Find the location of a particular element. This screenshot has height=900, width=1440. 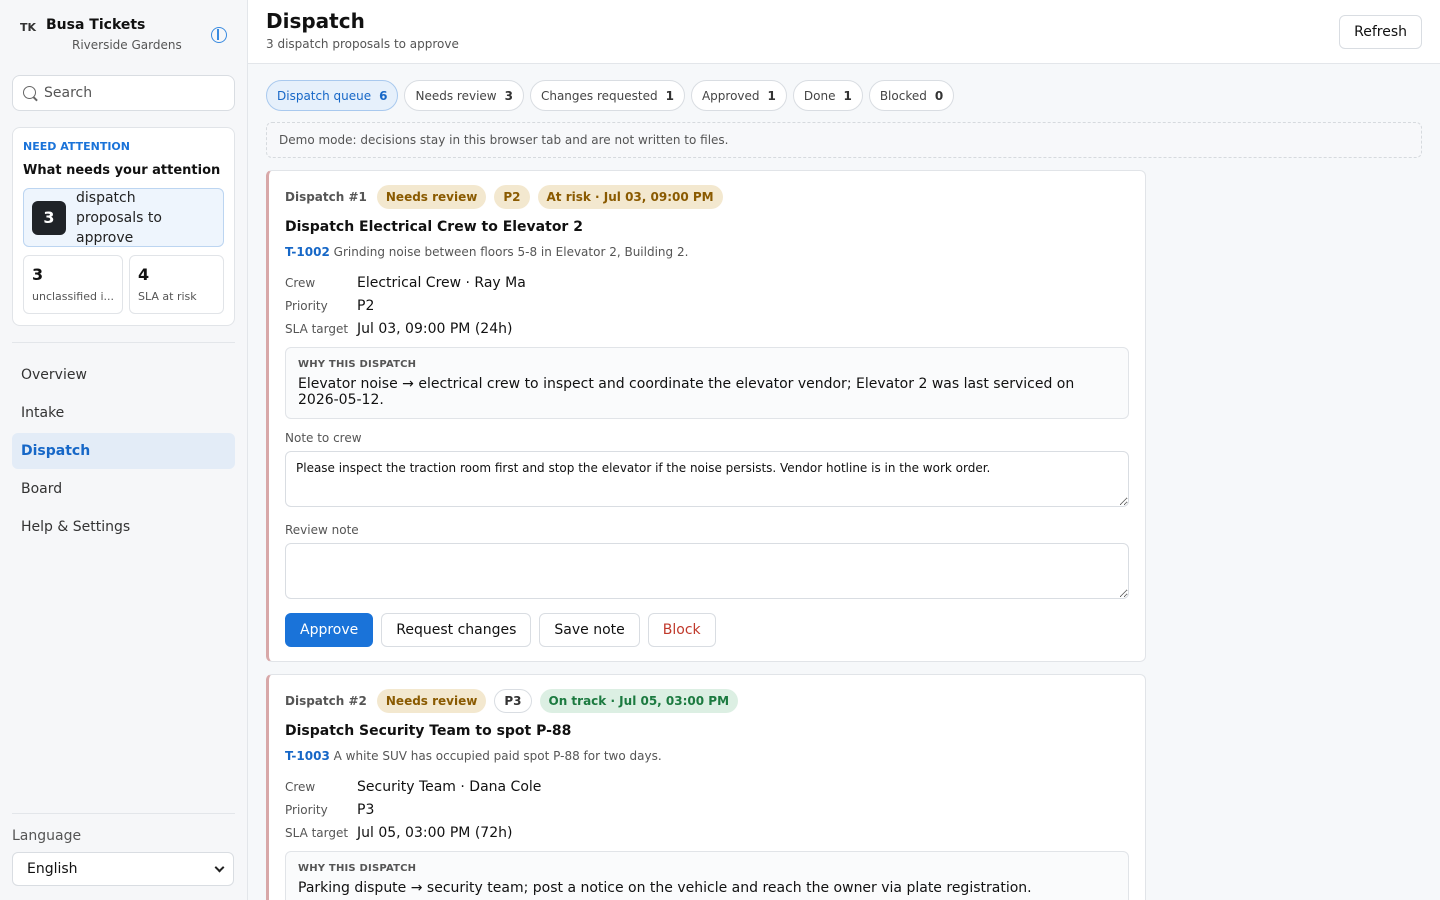

priority-badge: P3 is located at coordinates (513, 701).